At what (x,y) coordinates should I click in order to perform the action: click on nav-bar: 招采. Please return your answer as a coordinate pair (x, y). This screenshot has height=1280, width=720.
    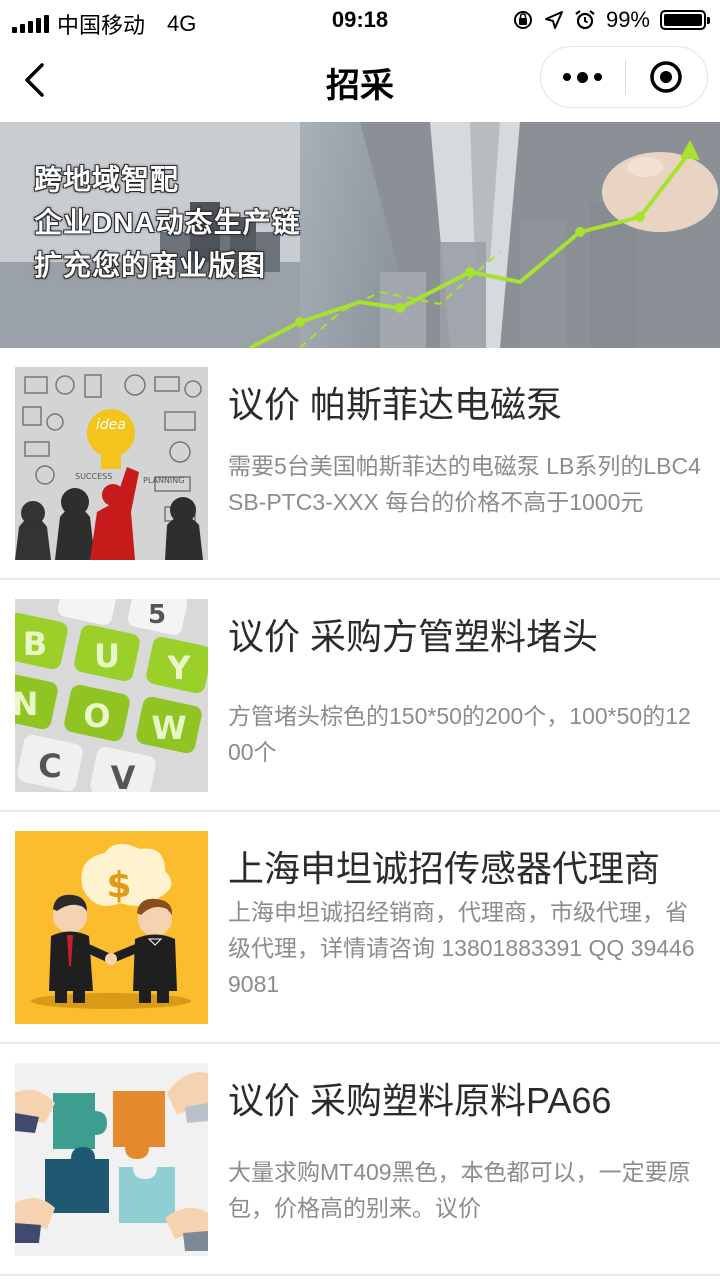
    Looking at the image, I should click on (360, 81).